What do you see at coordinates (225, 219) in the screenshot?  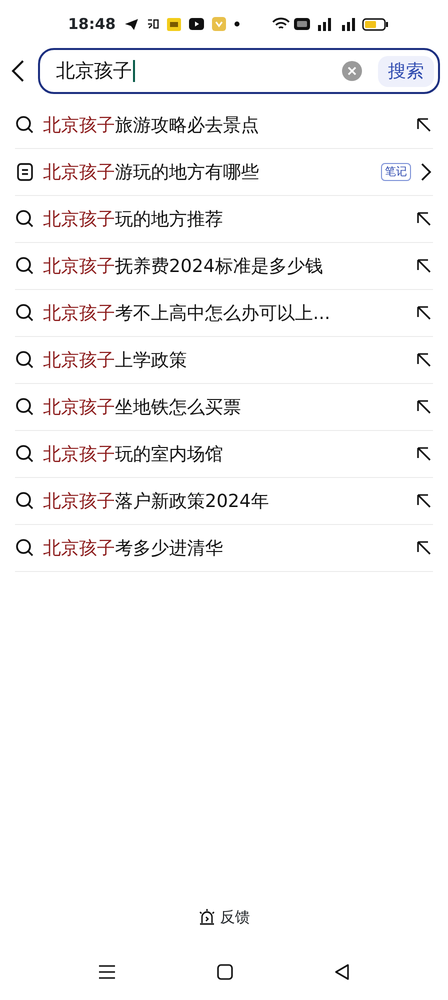 I see `suggestion-link: 北京孩子玩的地方推荐` at bounding box center [225, 219].